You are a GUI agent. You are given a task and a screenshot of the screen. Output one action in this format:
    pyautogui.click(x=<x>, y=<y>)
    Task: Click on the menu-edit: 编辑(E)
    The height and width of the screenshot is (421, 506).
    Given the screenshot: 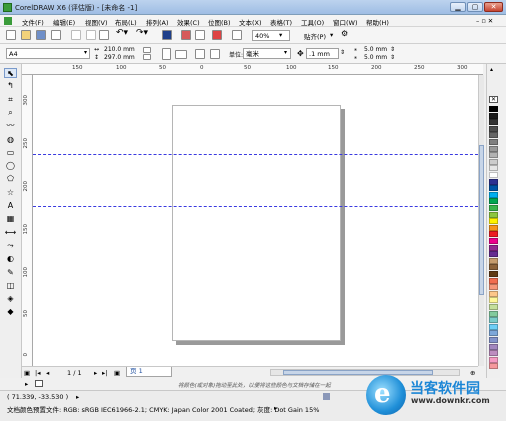 What is the action you would take?
    pyautogui.click(x=64, y=22)
    